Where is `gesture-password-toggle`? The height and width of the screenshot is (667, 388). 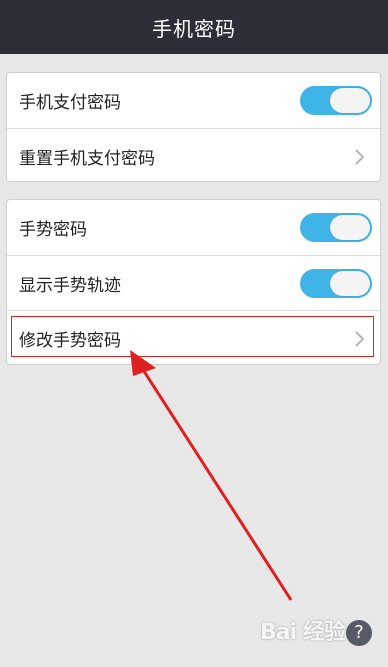
gesture-password-toggle is located at coordinates (336, 227).